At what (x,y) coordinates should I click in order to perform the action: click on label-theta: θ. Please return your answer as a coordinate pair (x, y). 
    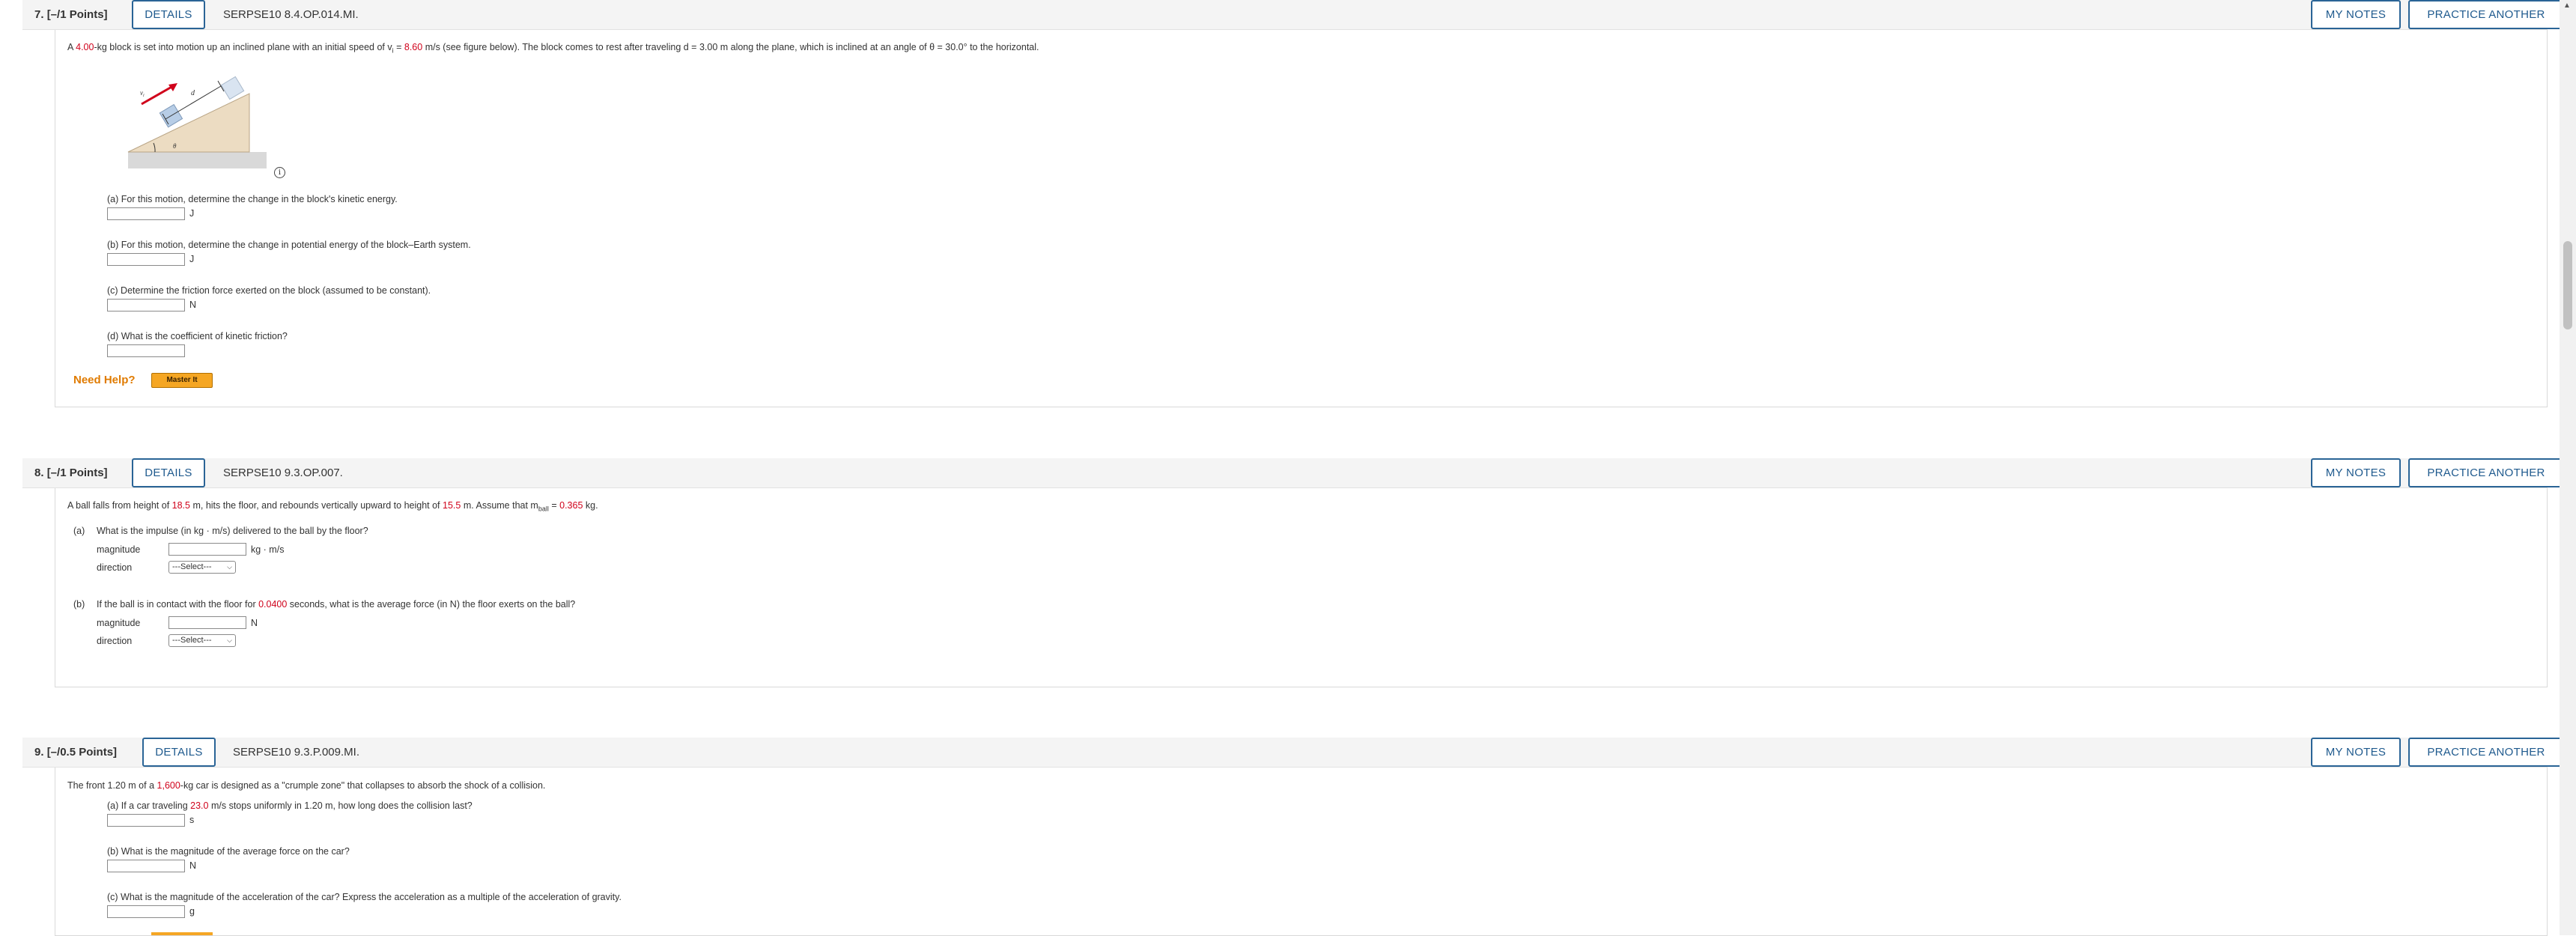
    Looking at the image, I should click on (175, 146).